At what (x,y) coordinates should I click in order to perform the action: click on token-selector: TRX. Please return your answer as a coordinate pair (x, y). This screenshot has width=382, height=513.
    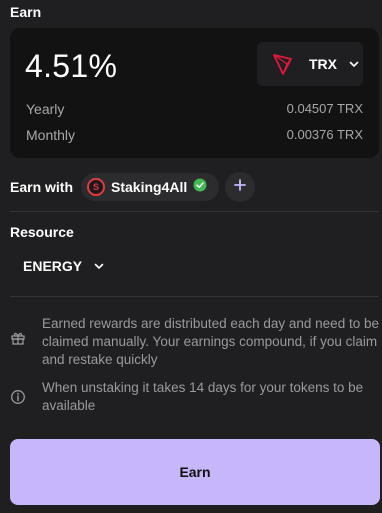
    Looking at the image, I should click on (310, 64).